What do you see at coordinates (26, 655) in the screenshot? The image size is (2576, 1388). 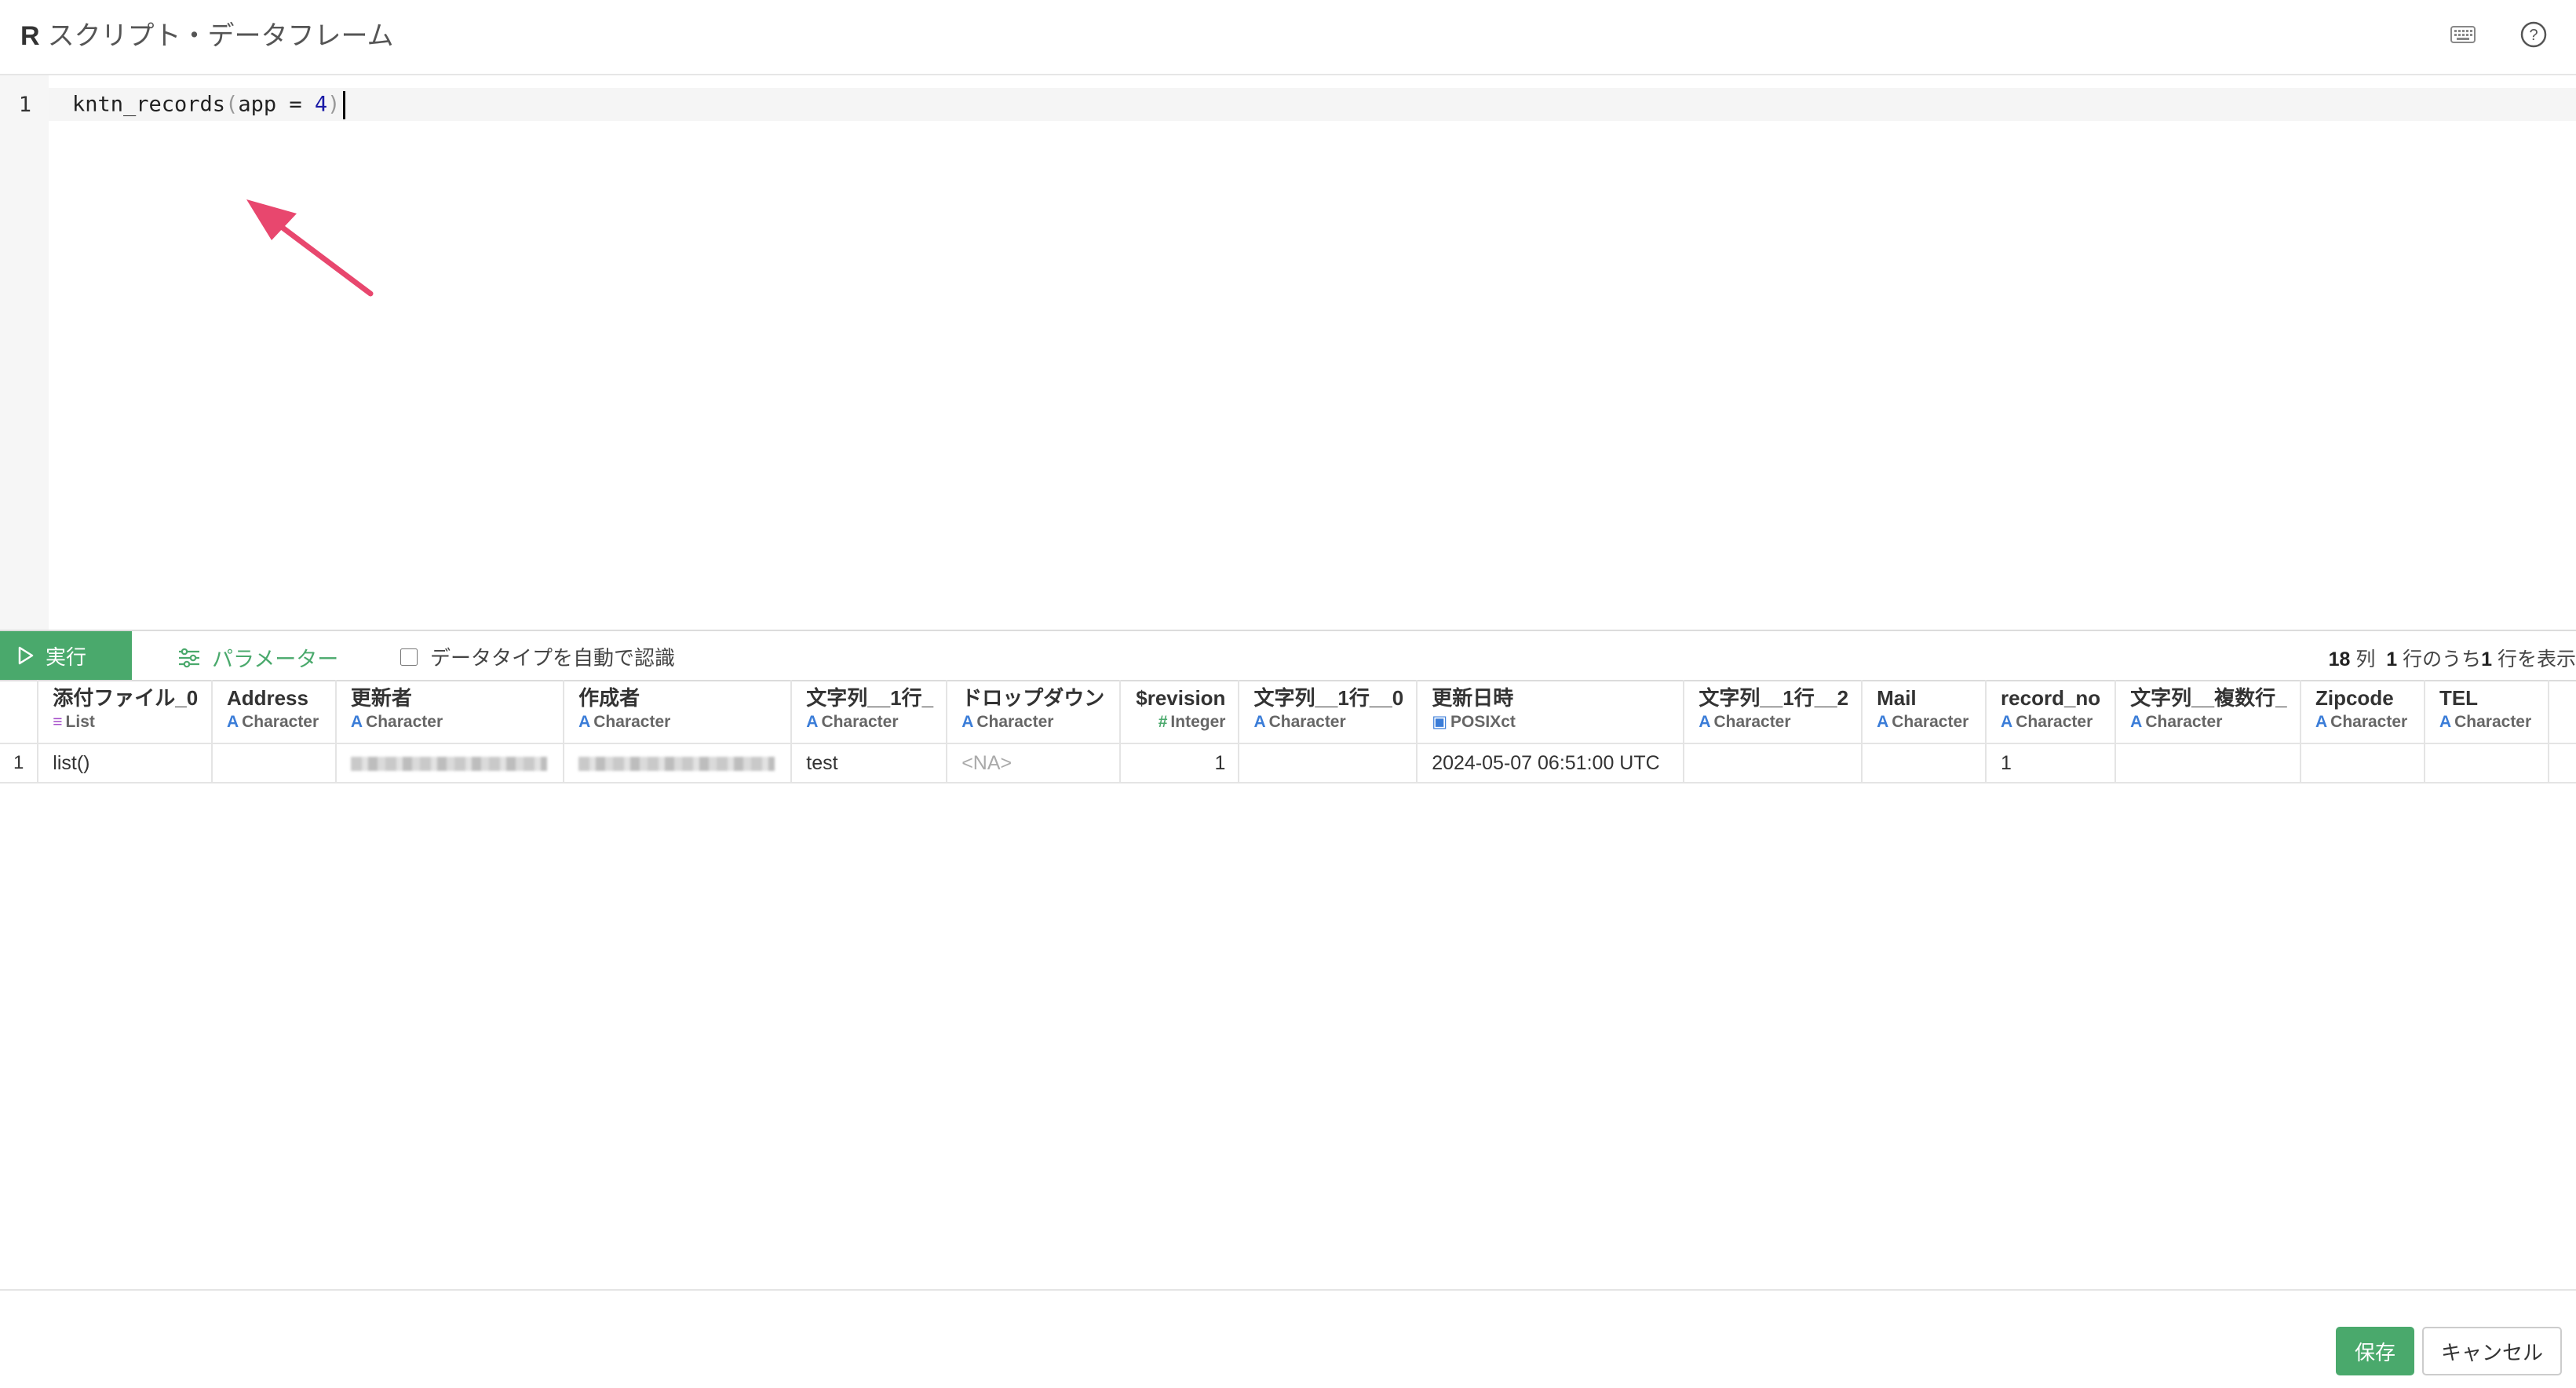 I see `play-icon` at bounding box center [26, 655].